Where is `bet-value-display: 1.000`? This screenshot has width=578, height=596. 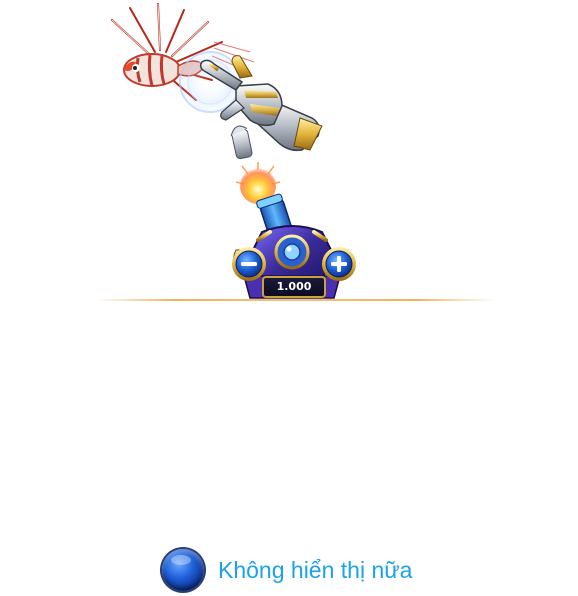 bet-value-display: 1.000 is located at coordinates (294, 287).